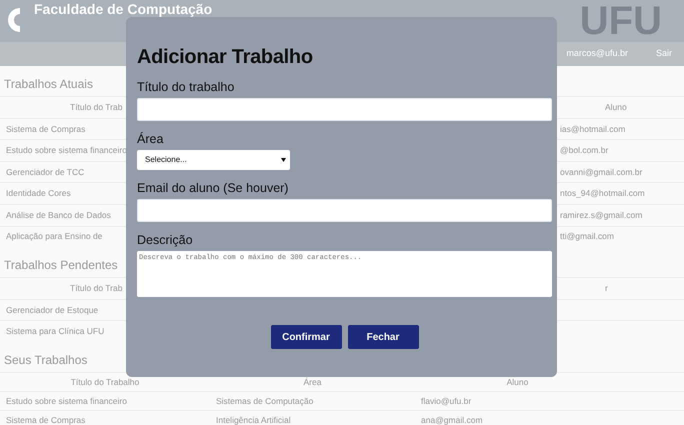 The width and height of the screenshot is (684, 425). Describe the element at coordinates (313, 382) in the screenshot. I see `column-header: Área` at that location.